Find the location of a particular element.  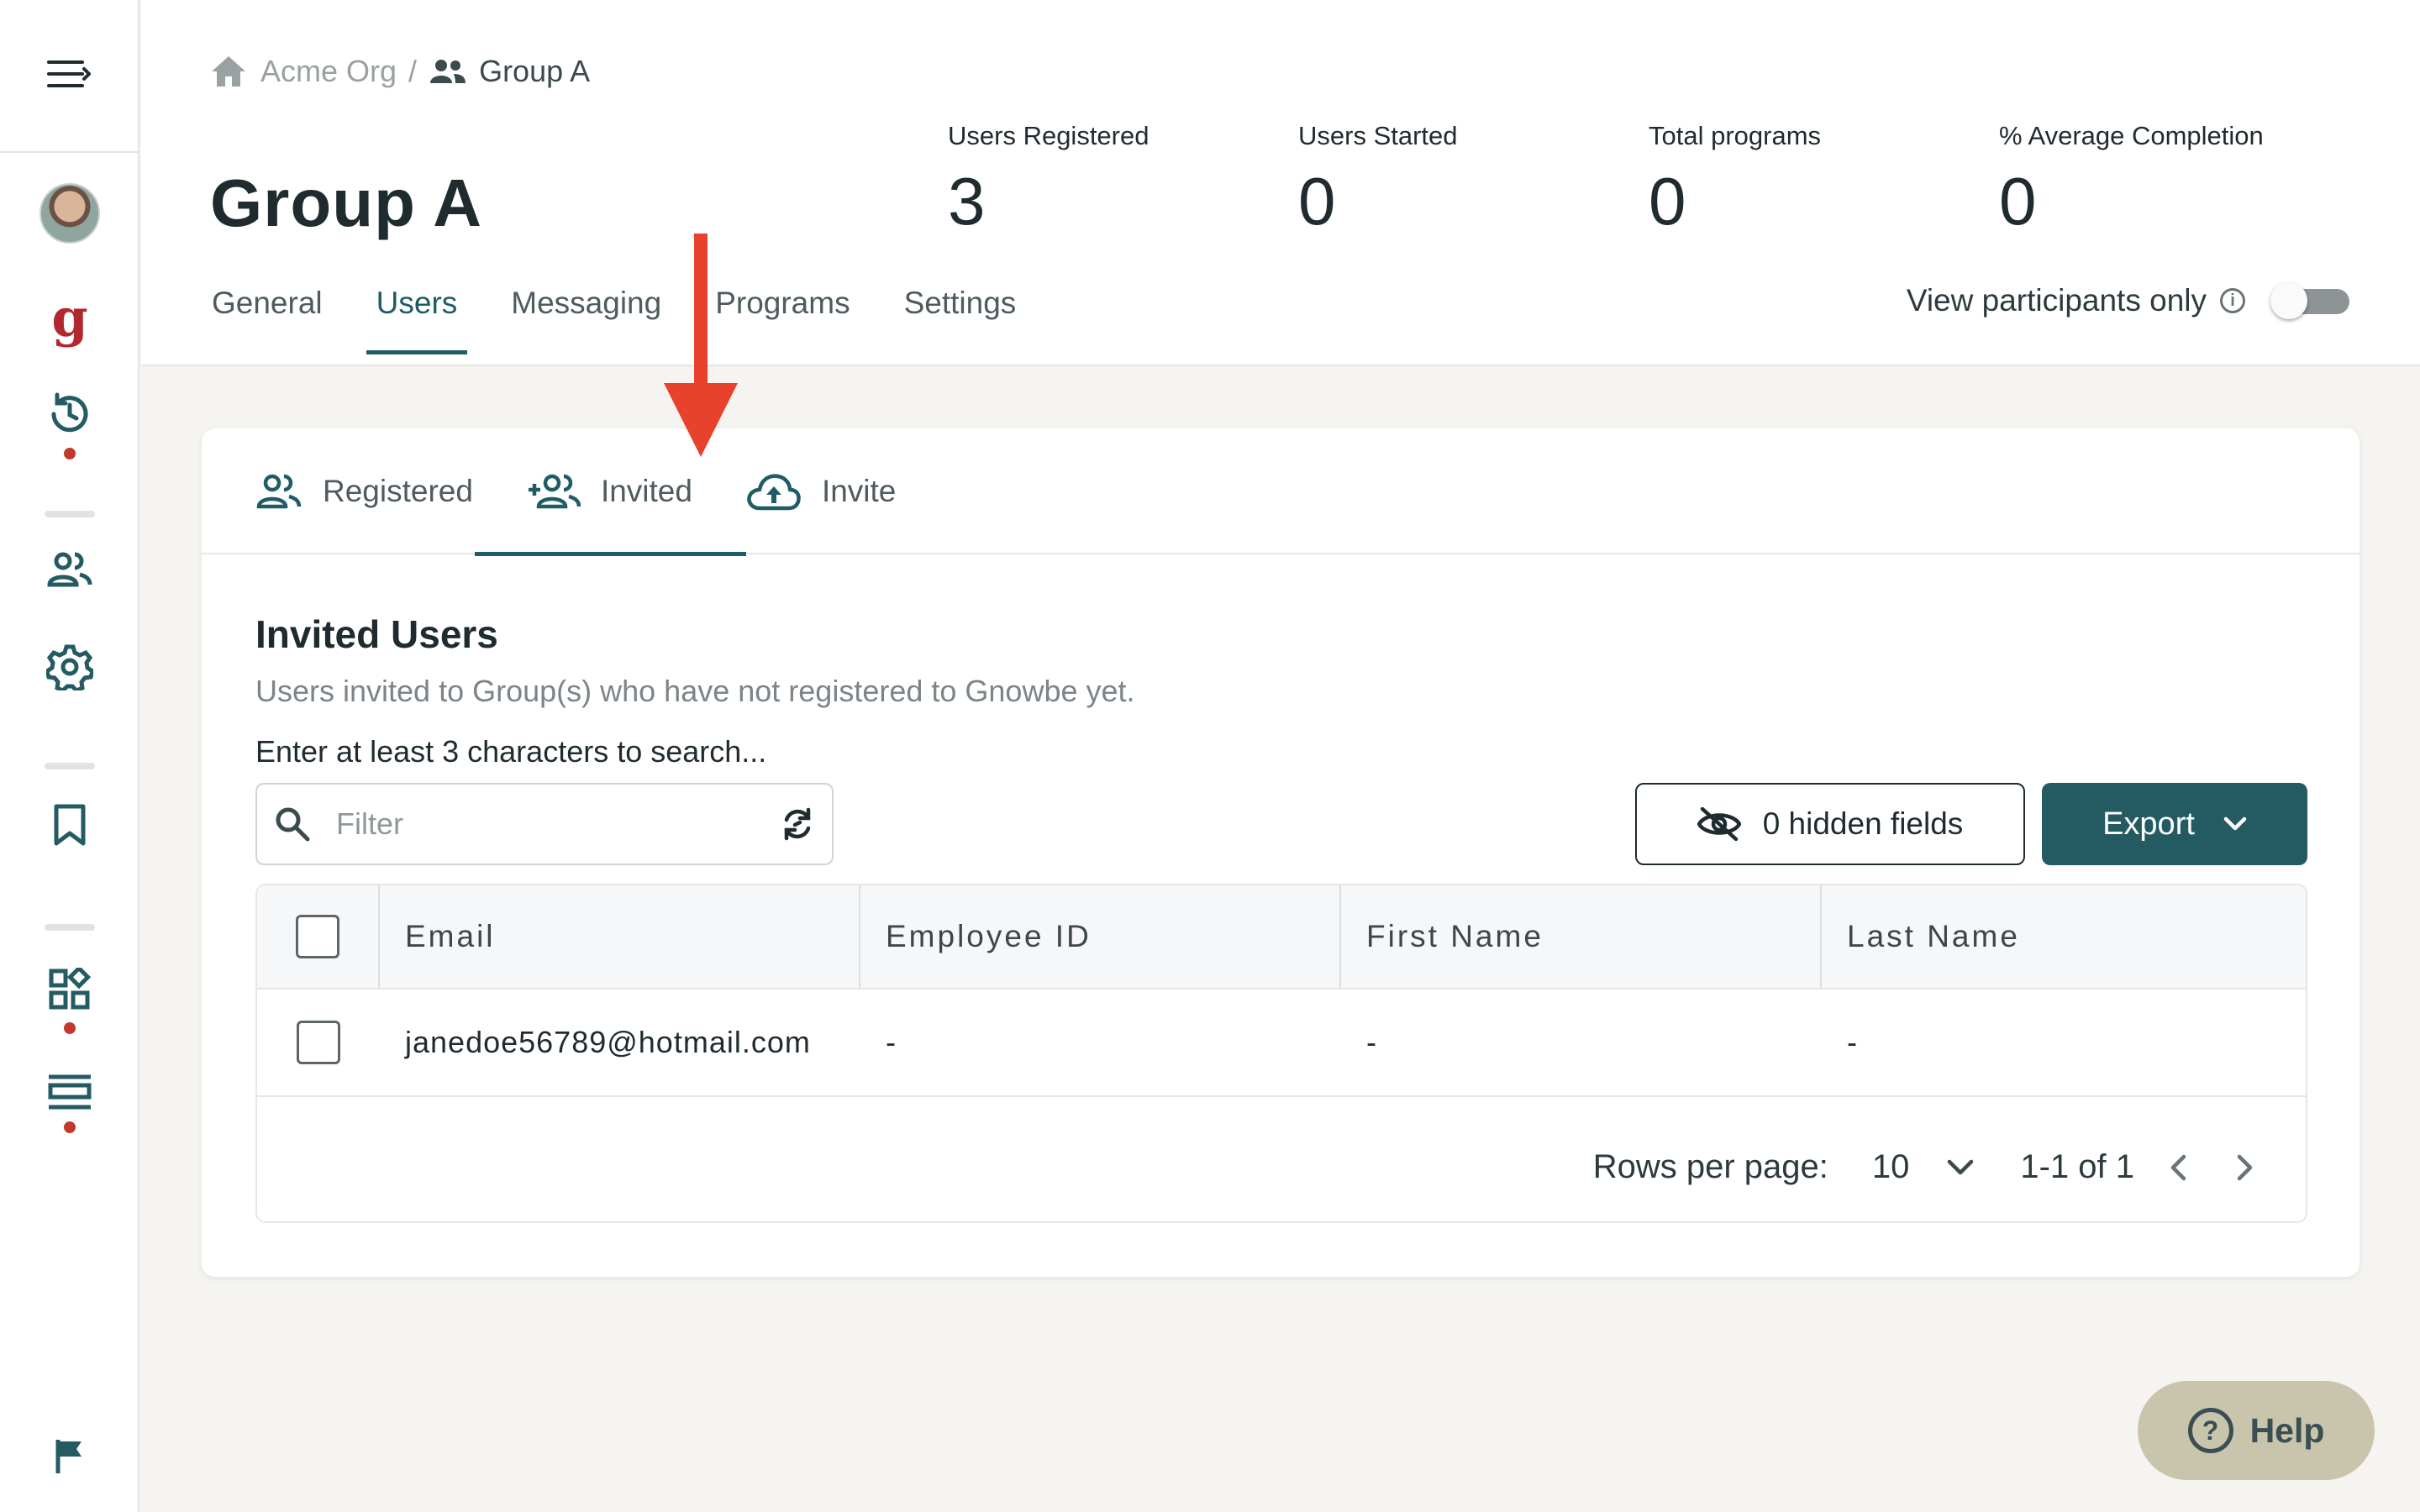

select-all-checkbox is located at coordinates (317, 936).